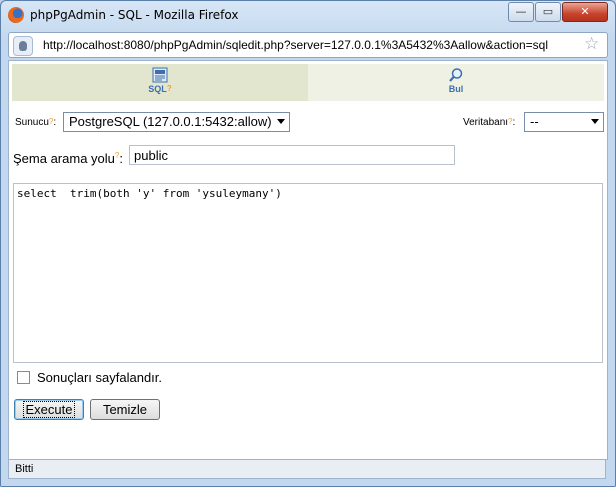 The image size is (616, 487). I want to click on server-select: PostgreSQL (127.0.0.1:5432:allow), so click(176, 122).